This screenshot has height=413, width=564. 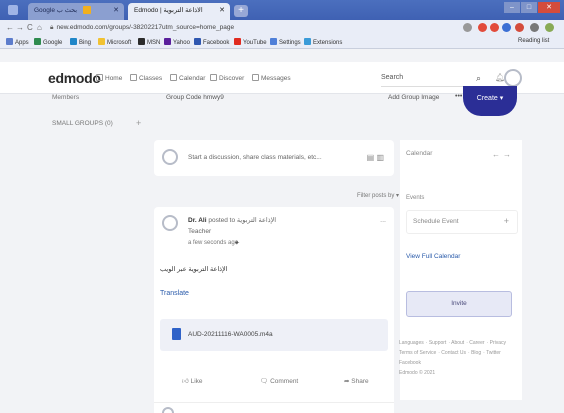 I want to click on post-author: Dr. Ali, so click(x=197, y=220).